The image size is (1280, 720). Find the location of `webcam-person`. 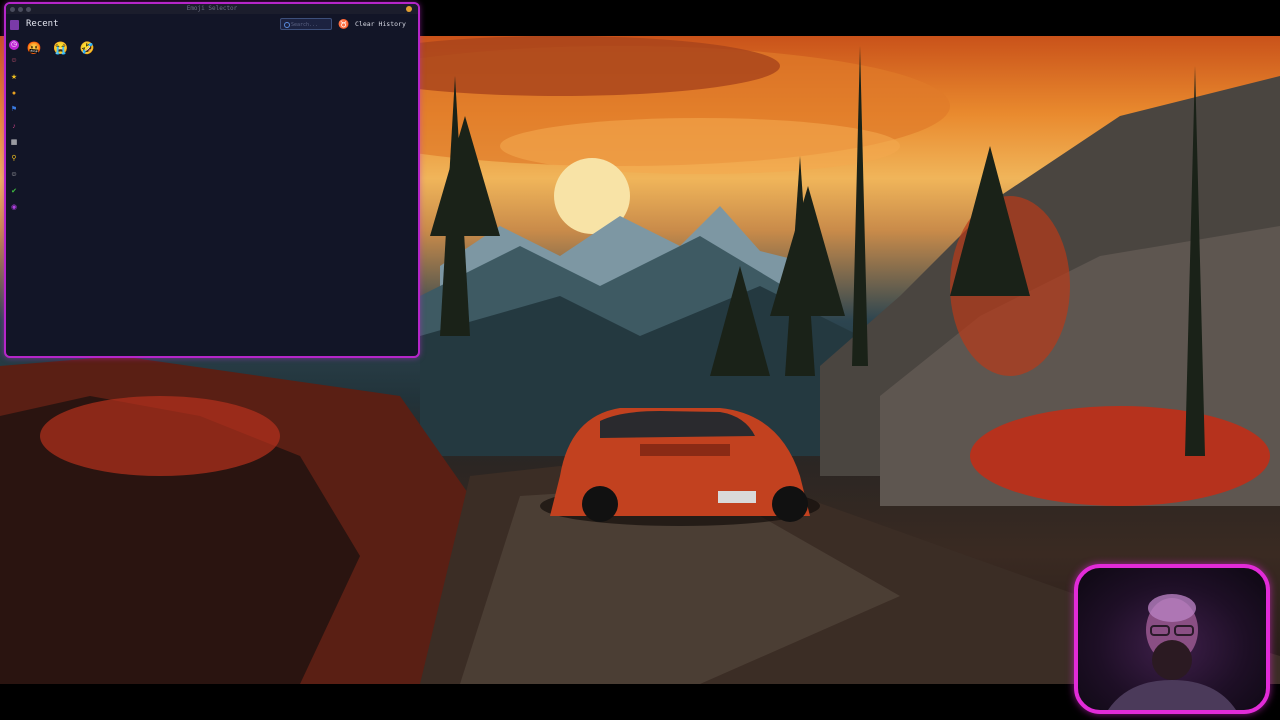

webcam-person is located at coordinates (1172, 652).